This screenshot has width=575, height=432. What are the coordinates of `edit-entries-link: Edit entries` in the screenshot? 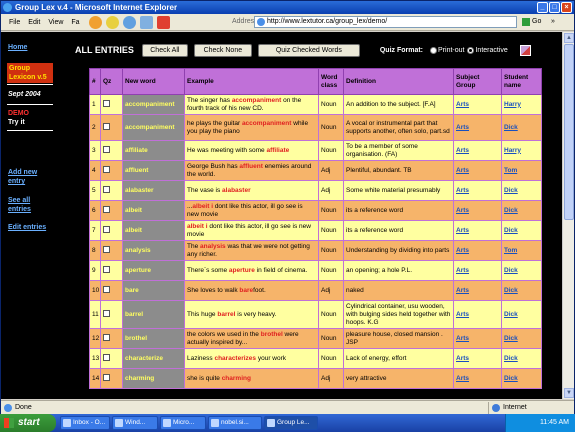 It's located at (31, 227).